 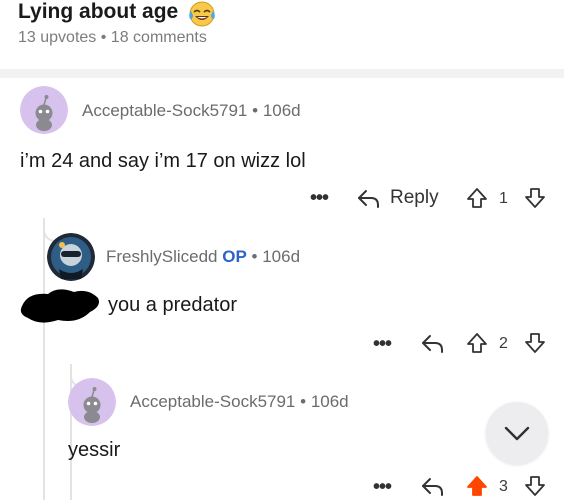 What do you see at coordinates (503, 343) in the screenshot?
I see `vote-score: 2` at bounding box center [503, 343].